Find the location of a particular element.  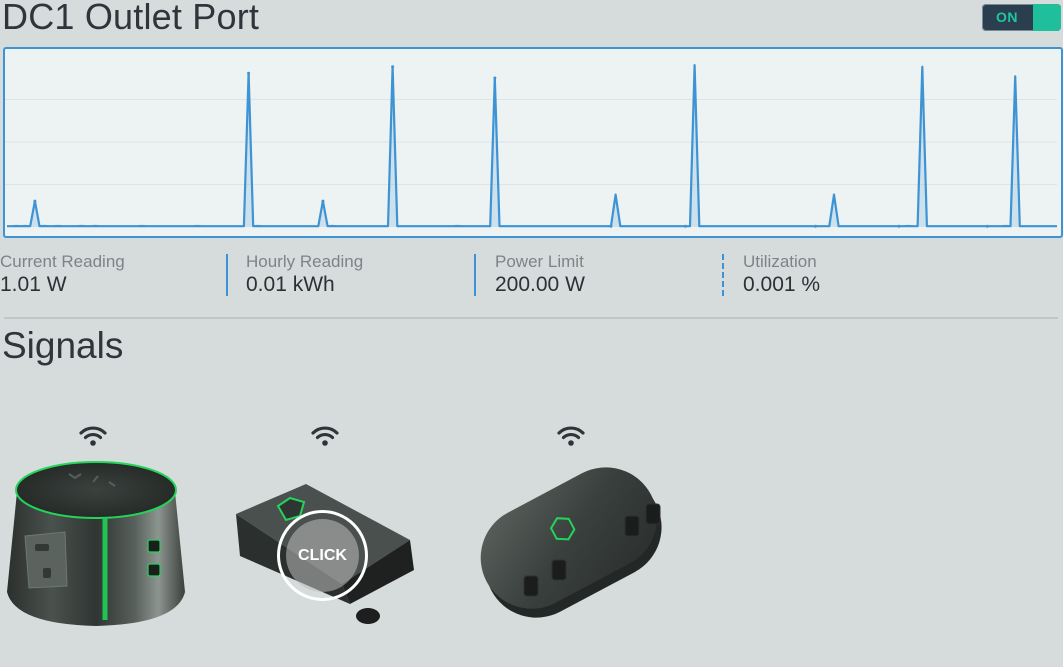

click-label: CLICK is located at coordinates (322, 555).